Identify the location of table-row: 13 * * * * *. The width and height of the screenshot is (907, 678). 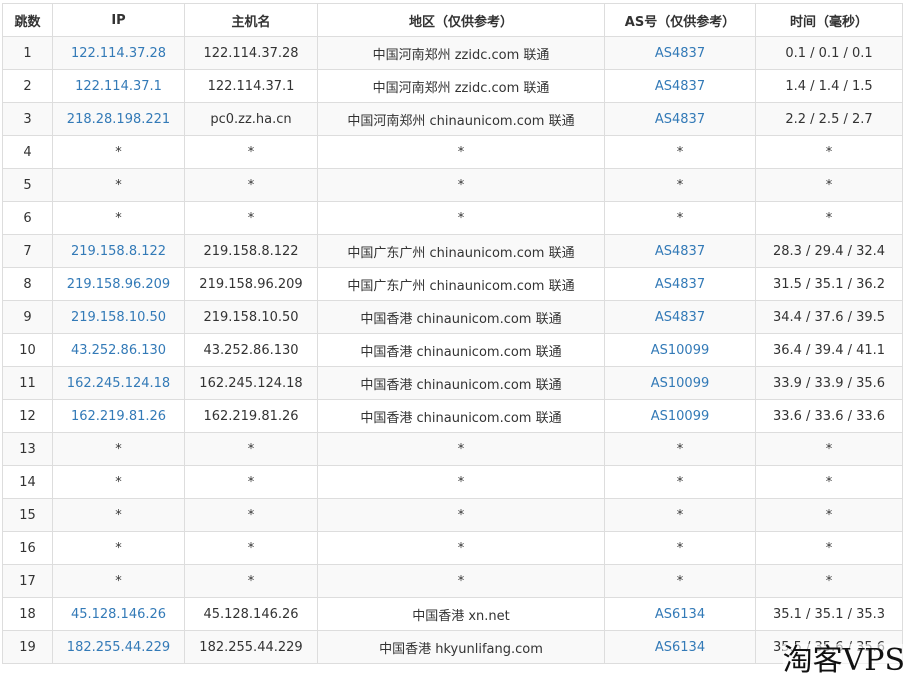
(452, 449).